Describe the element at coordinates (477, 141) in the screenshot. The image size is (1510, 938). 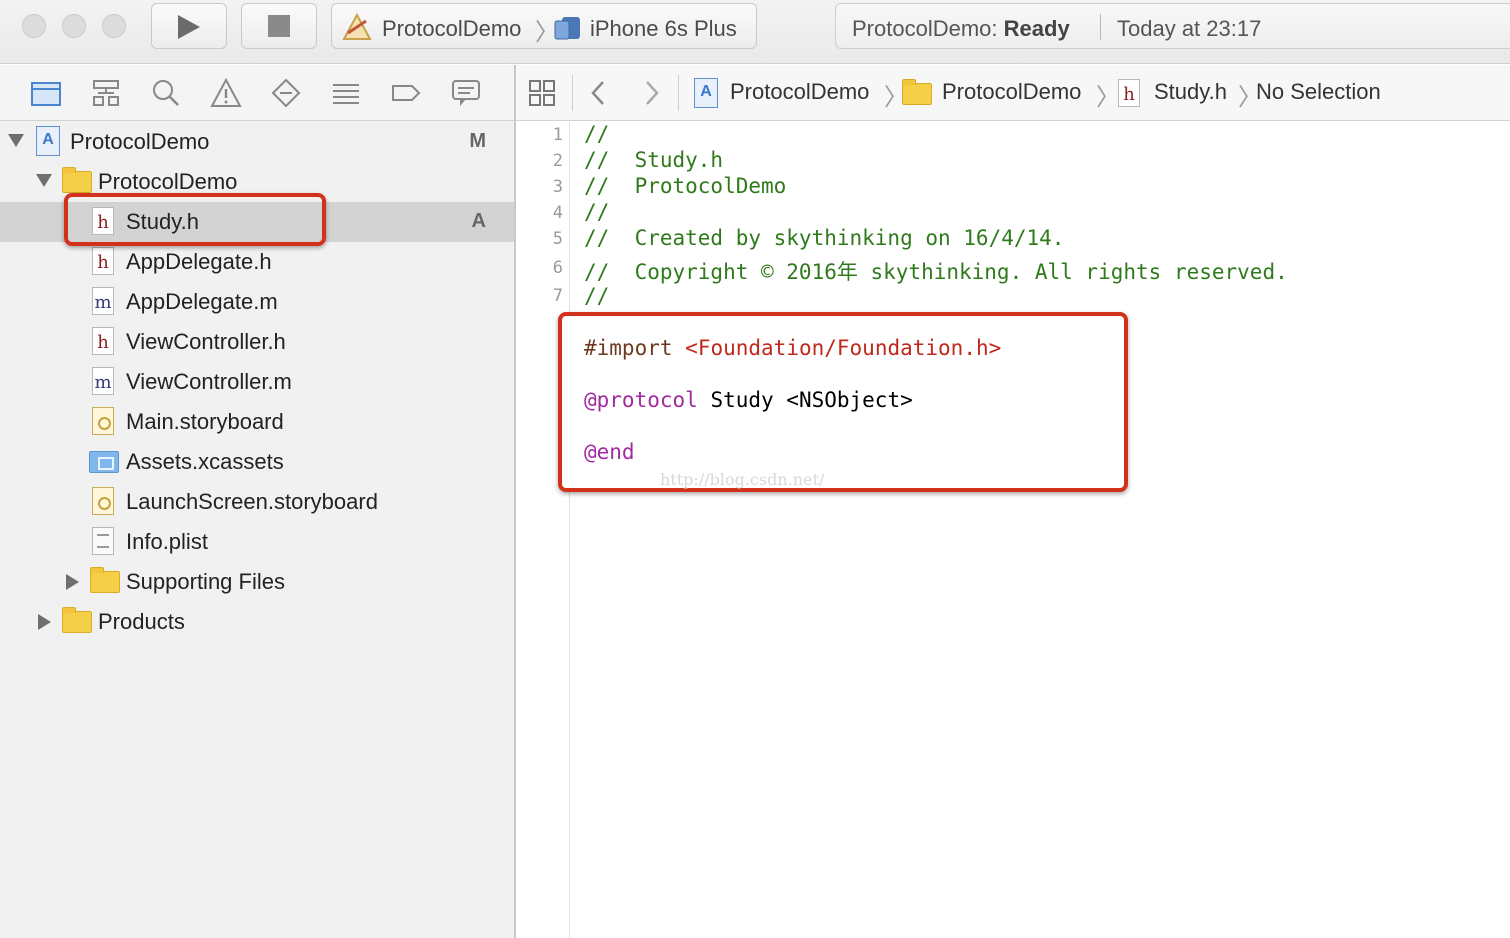
I see `source-control-badge: M` at that location.